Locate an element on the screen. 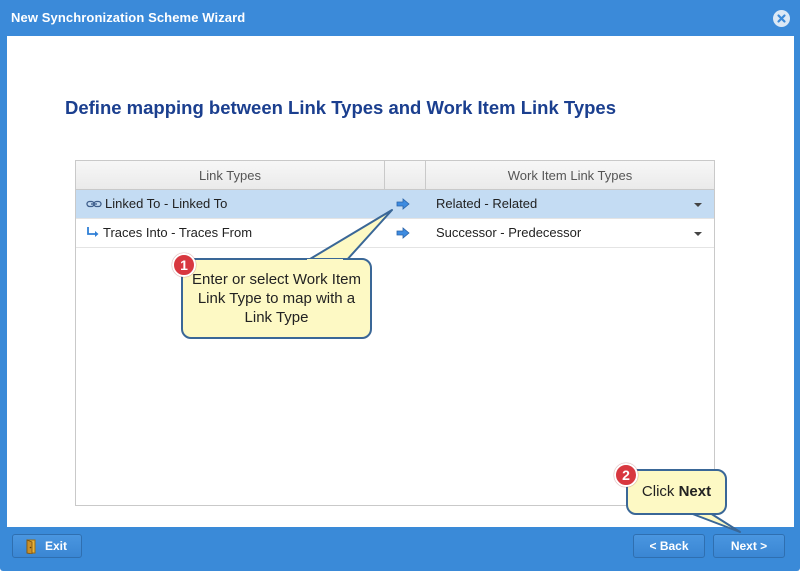 This screenshot has height=571, width=800. turn-right-arrow-icon is located at coordinates (93, 234).